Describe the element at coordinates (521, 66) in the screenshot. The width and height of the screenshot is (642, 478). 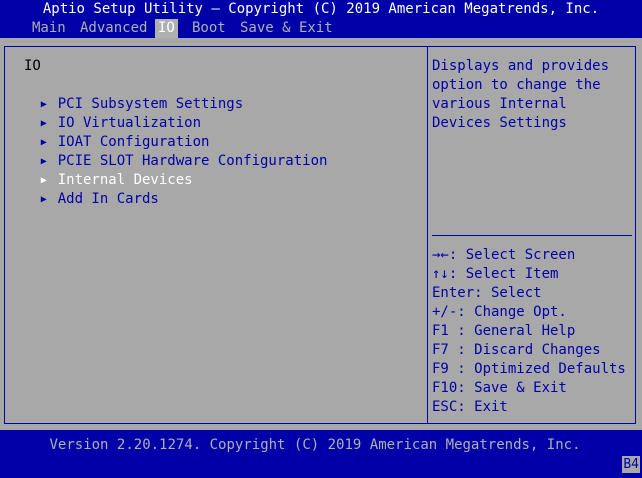
I see `help-text-line: Displays and provides` at that location.